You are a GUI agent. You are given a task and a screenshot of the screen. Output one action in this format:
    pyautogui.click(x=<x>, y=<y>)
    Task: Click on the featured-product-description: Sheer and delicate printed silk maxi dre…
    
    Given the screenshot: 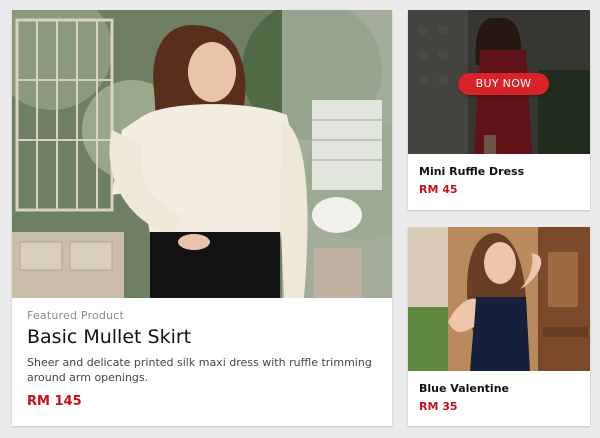 What is the action you would take?
    pyautogui.click(x=199, y=370)
    